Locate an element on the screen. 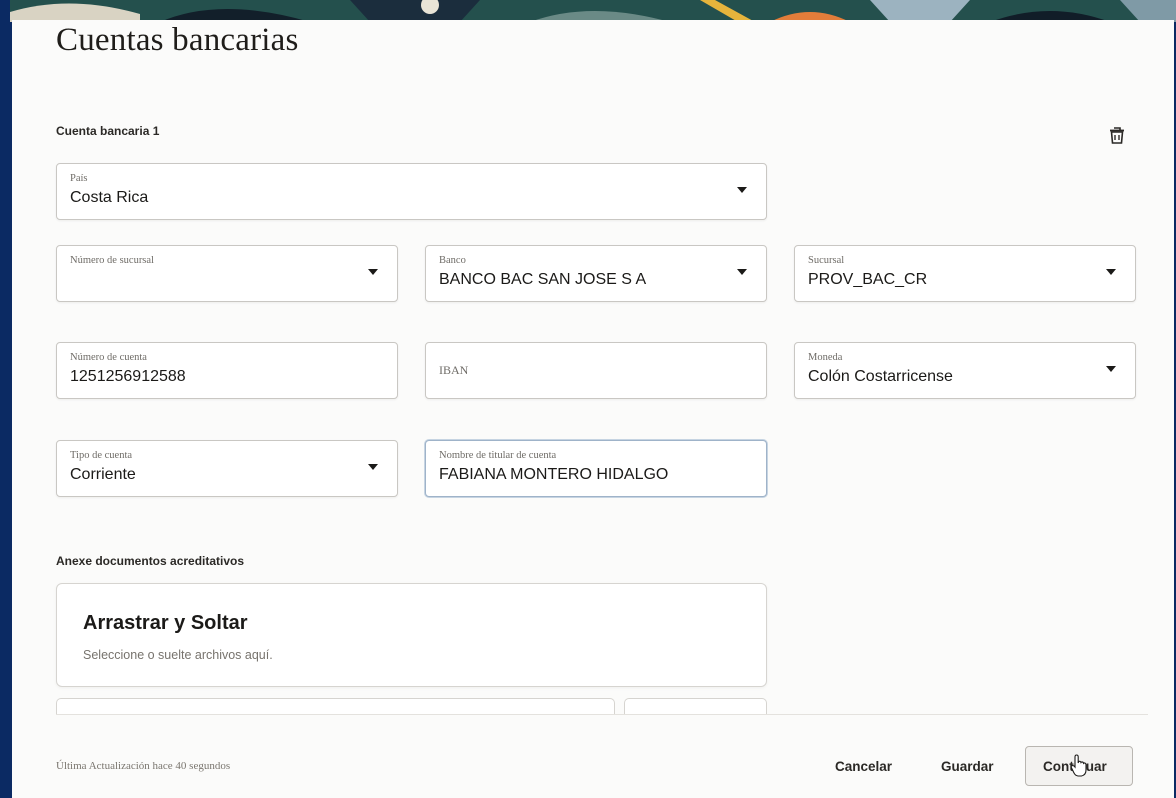 This screenshot has width=1176, height=798. banco-select: Banco BANCO BAC SAN JOSE S A is located at coordinates (596, 273).